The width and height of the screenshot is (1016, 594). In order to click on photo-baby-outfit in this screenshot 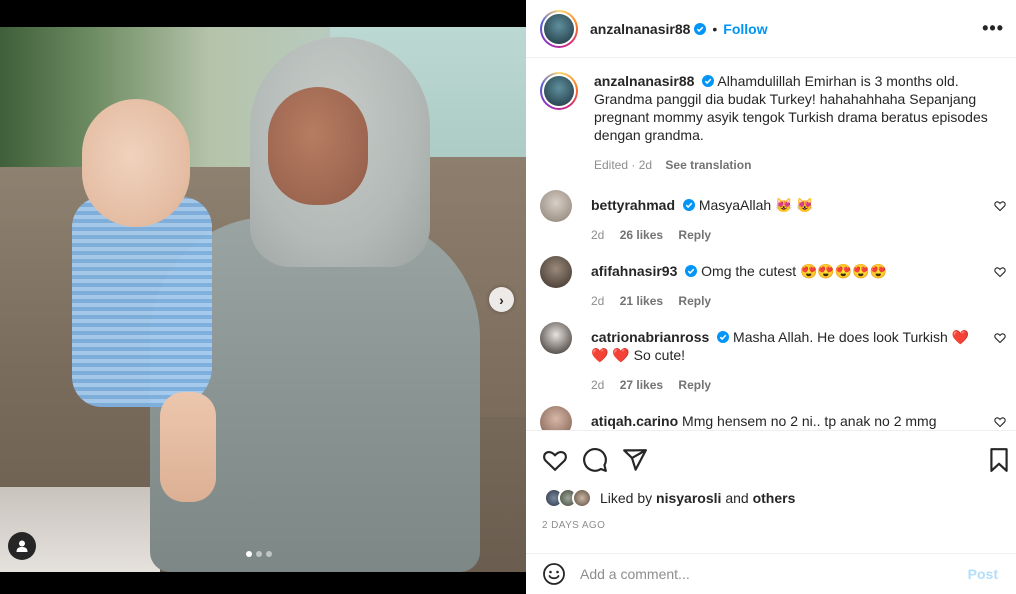, I will do `click(142, 302)`.